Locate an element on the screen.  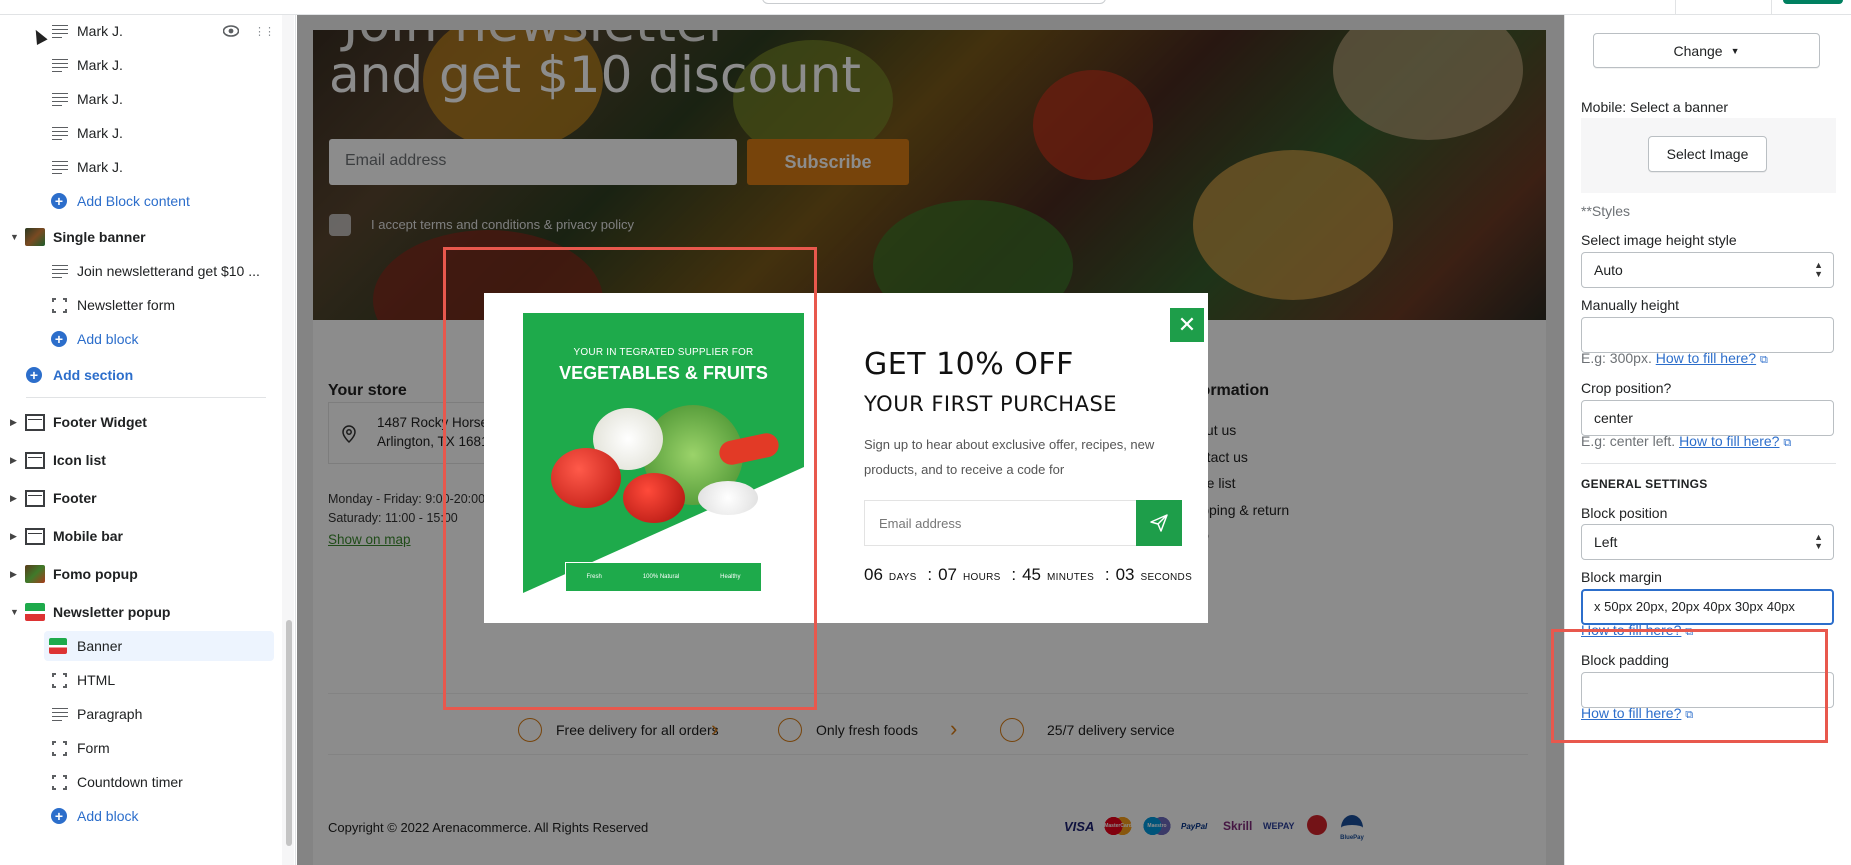
section-mobile-bar: ▶ Mobile bar is located at coordinates (140, 536).